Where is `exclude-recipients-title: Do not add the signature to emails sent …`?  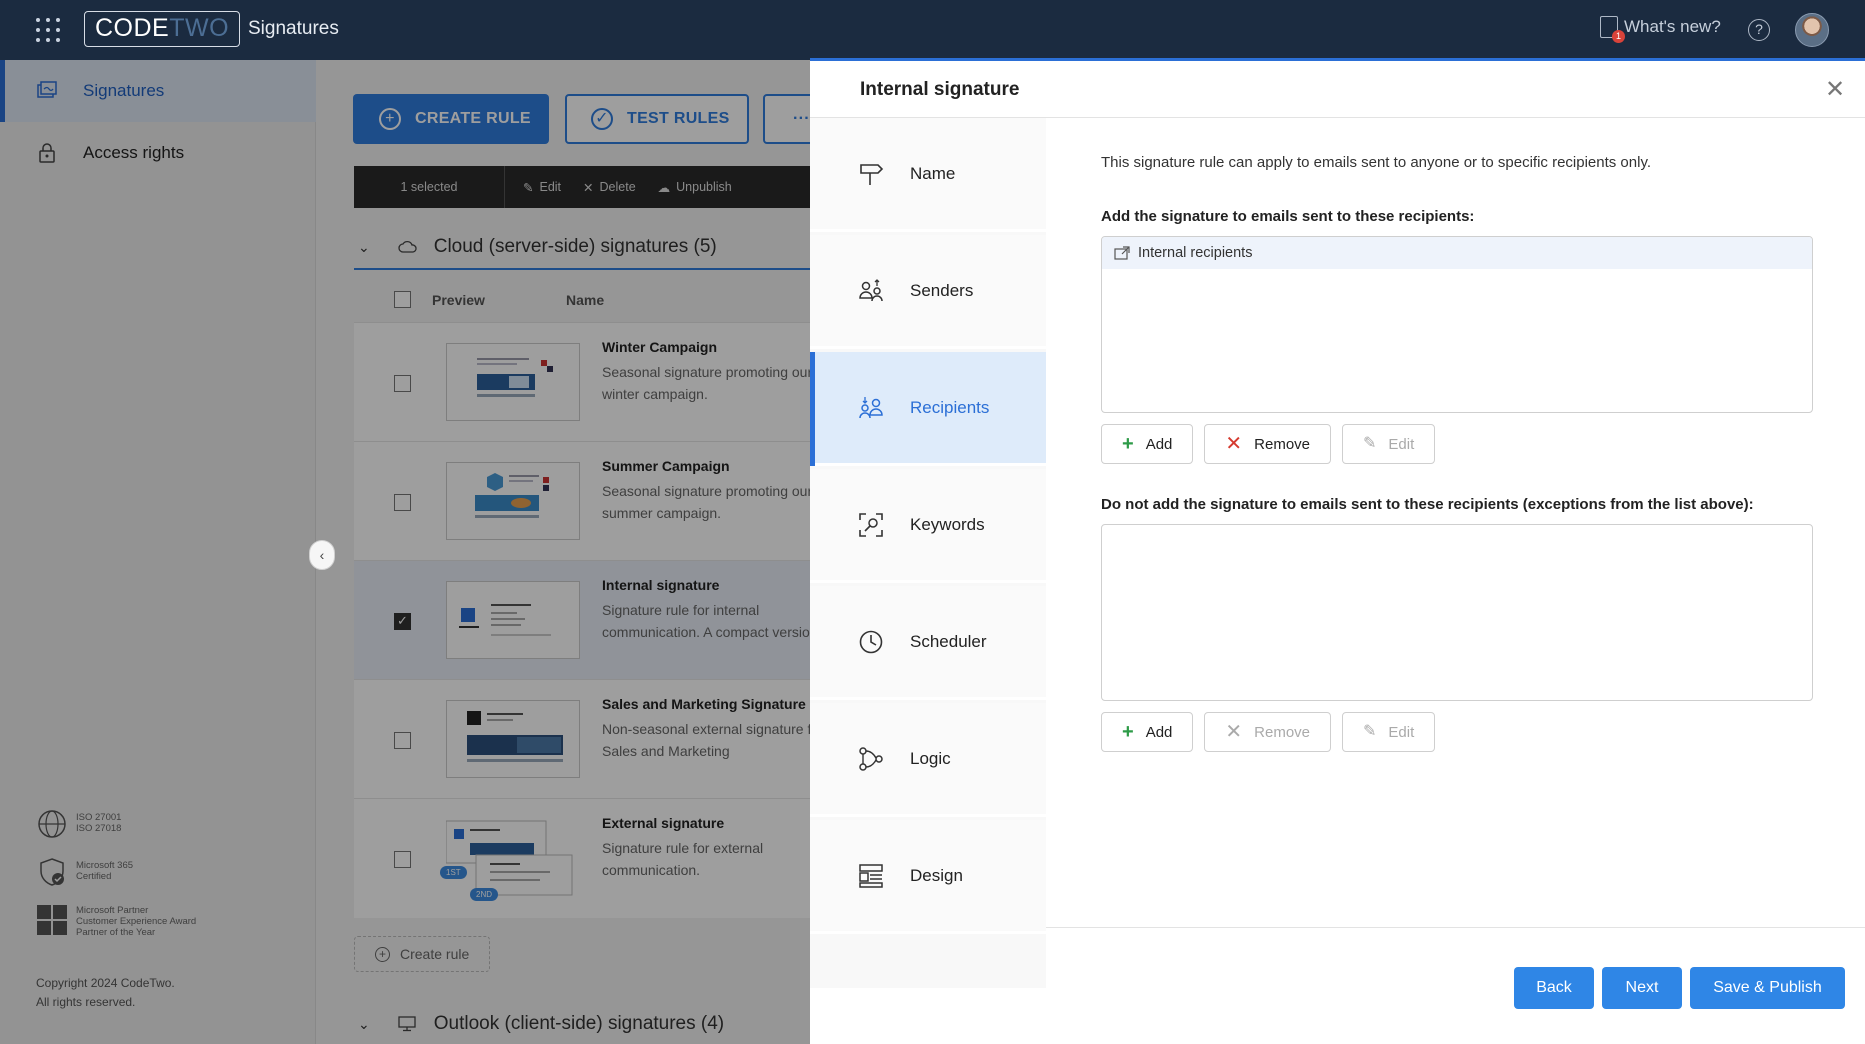
exclude-recipients-title: Do not add the signature to emails sent … is located at coordinates (1427, 504).